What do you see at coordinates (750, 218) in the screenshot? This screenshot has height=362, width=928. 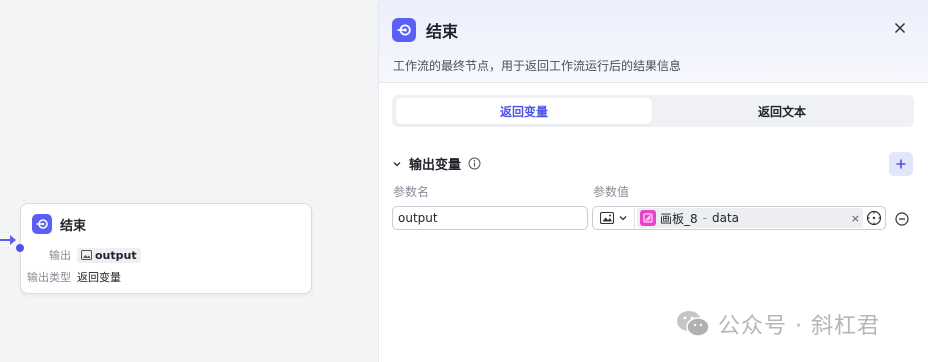 I see `variable-reference-tag: 画板_8 - data ×` at bounding box center [750, 218].